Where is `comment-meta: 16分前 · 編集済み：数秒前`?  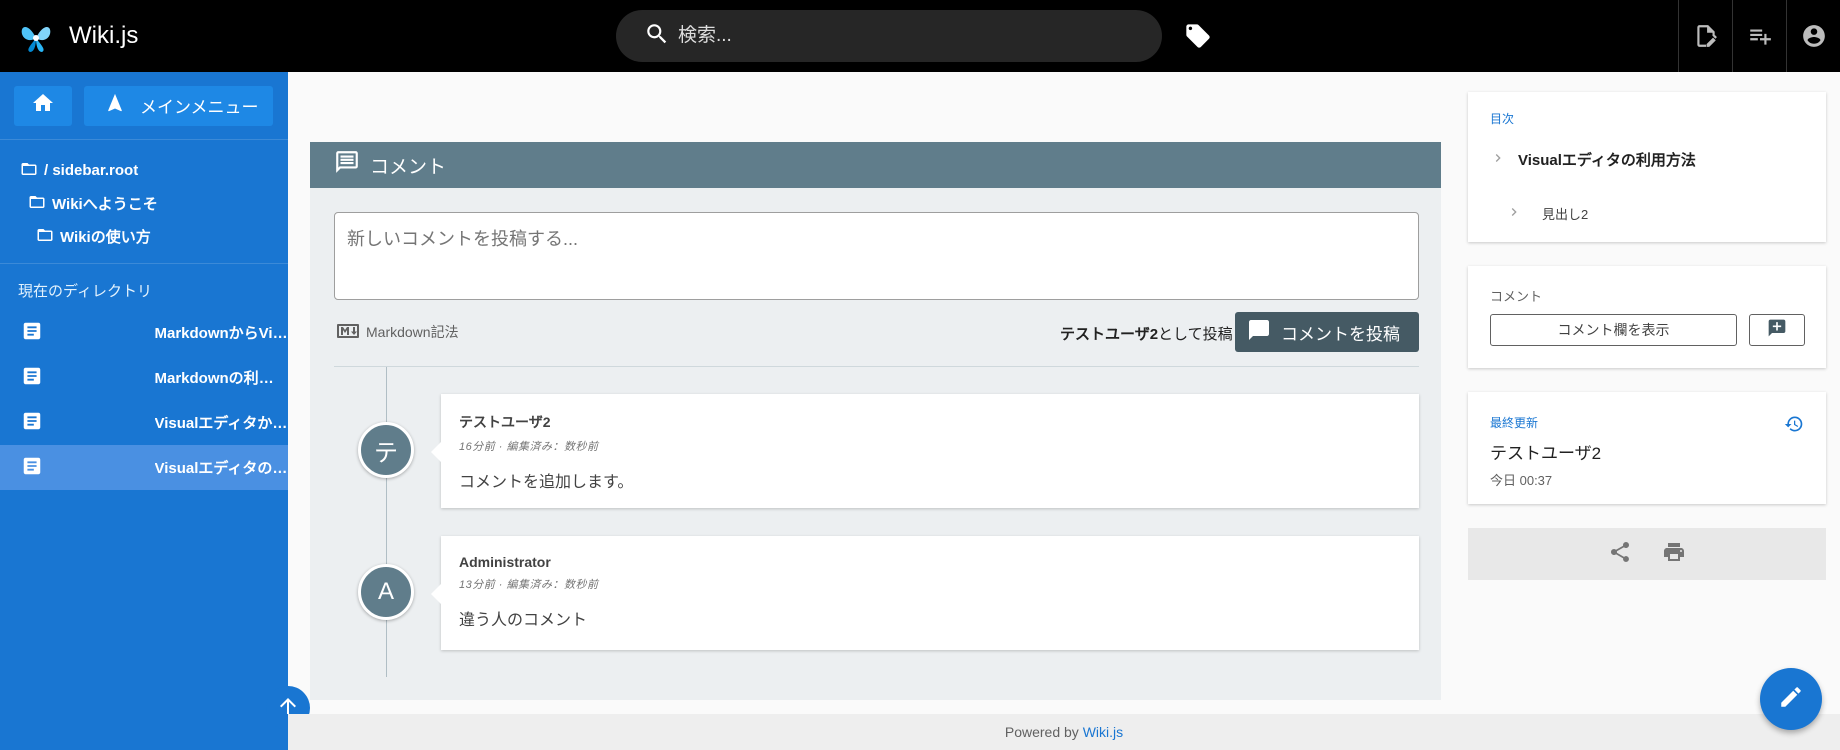
comment-meta: 16分前 · 編集済み：数秒前 is located at coordinates (529, 447).